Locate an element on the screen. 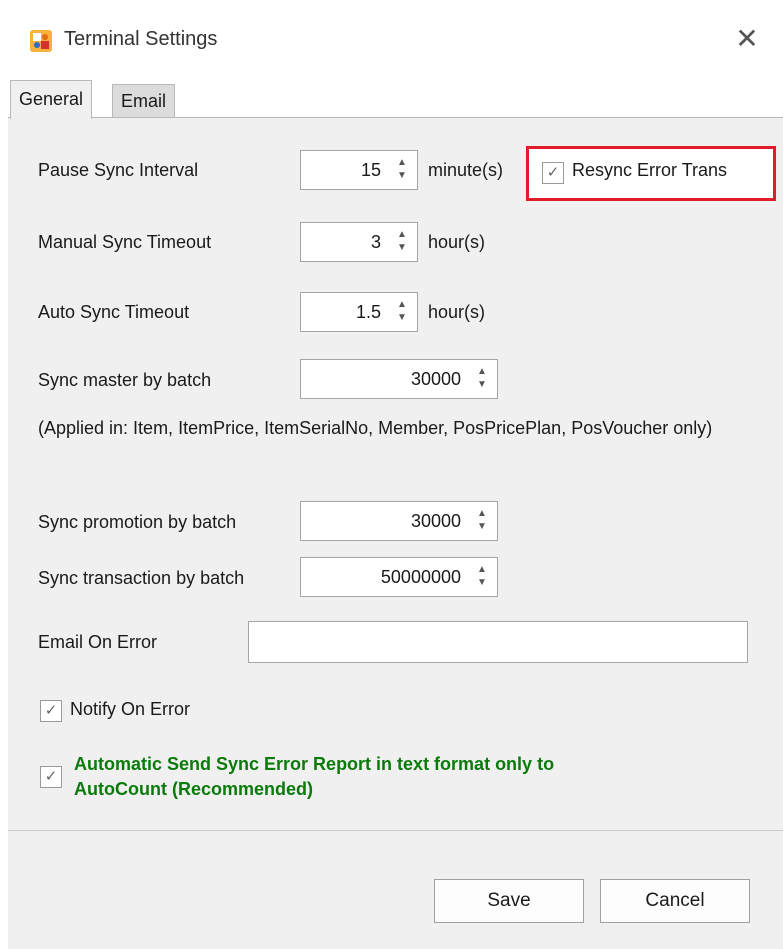  email-on-error-input is located at coordinates (498, 642).